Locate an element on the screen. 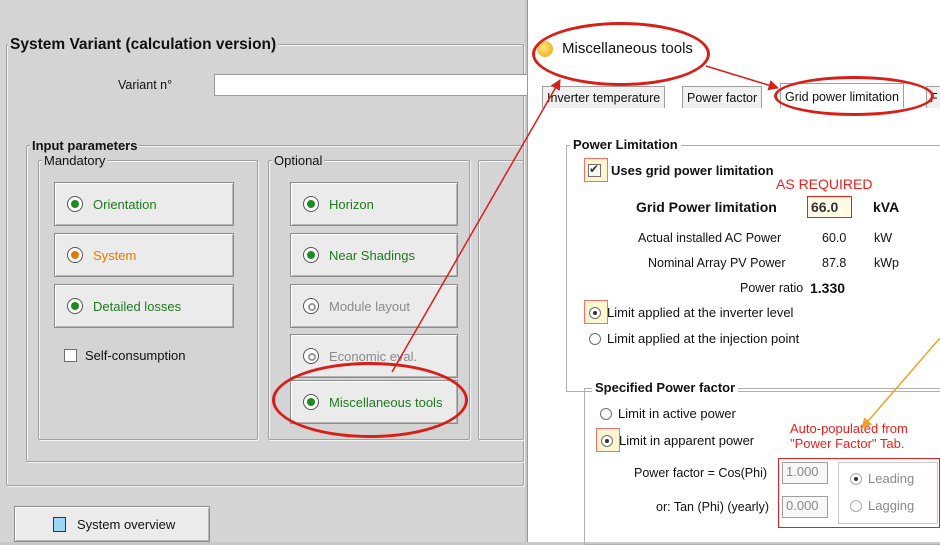 The width and height of the screenshot is (940, 545). arrow-to-tab is located at coordinates (742, 78).